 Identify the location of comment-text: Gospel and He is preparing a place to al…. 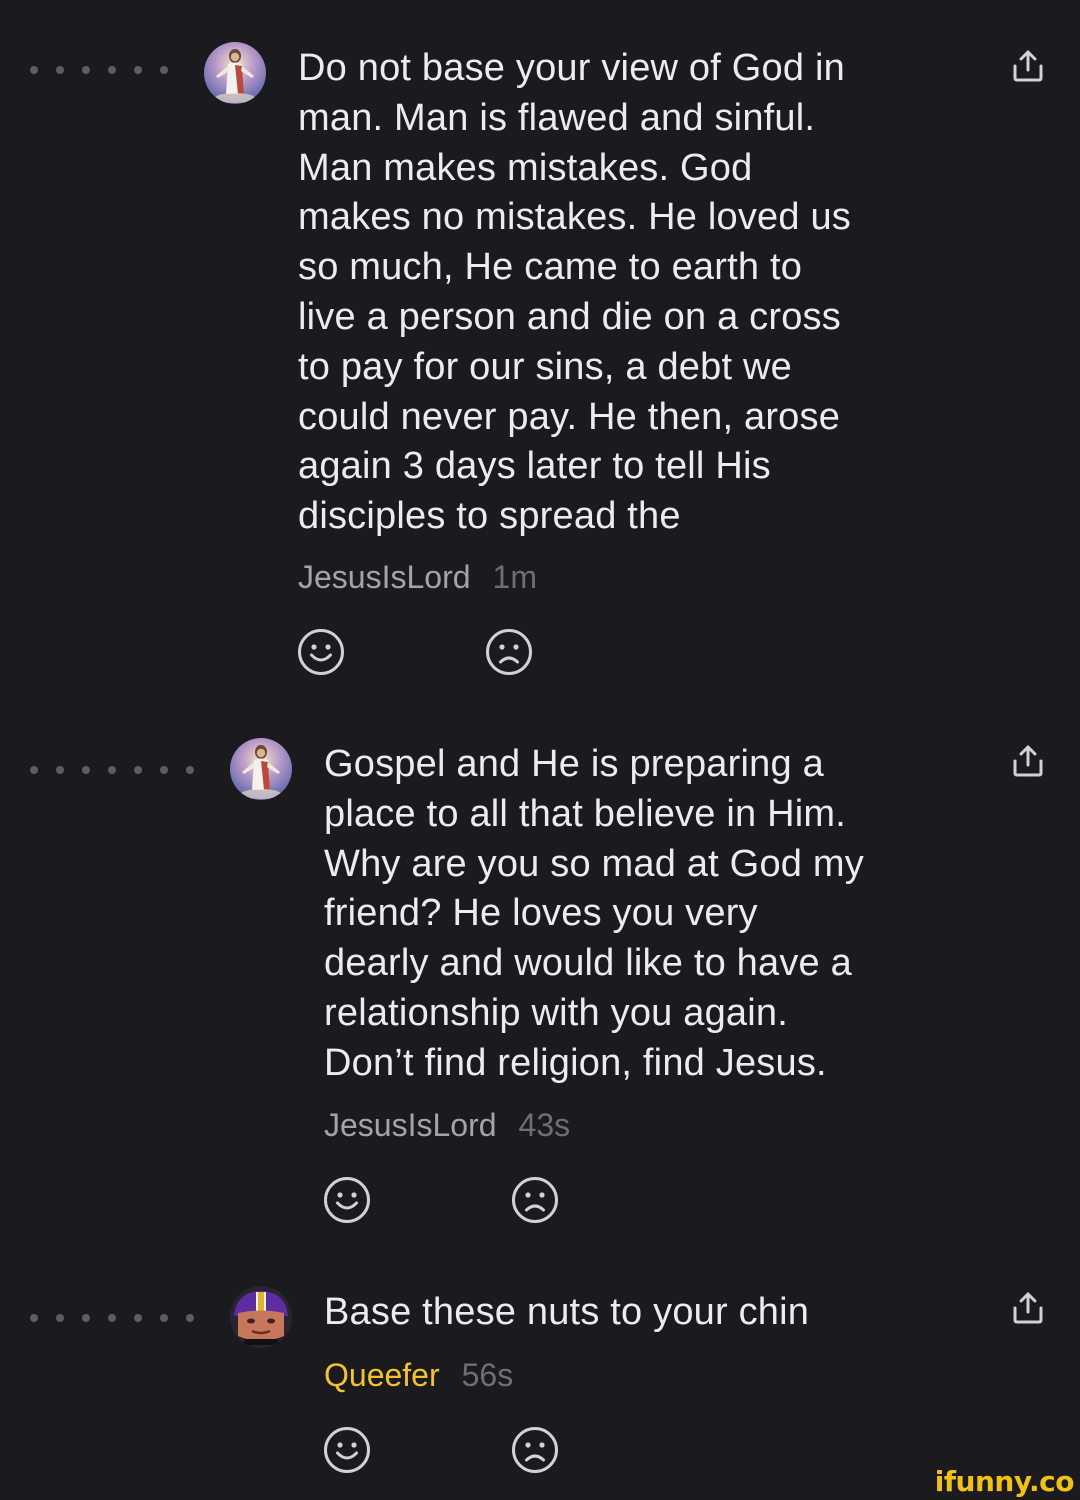
(594, 913).